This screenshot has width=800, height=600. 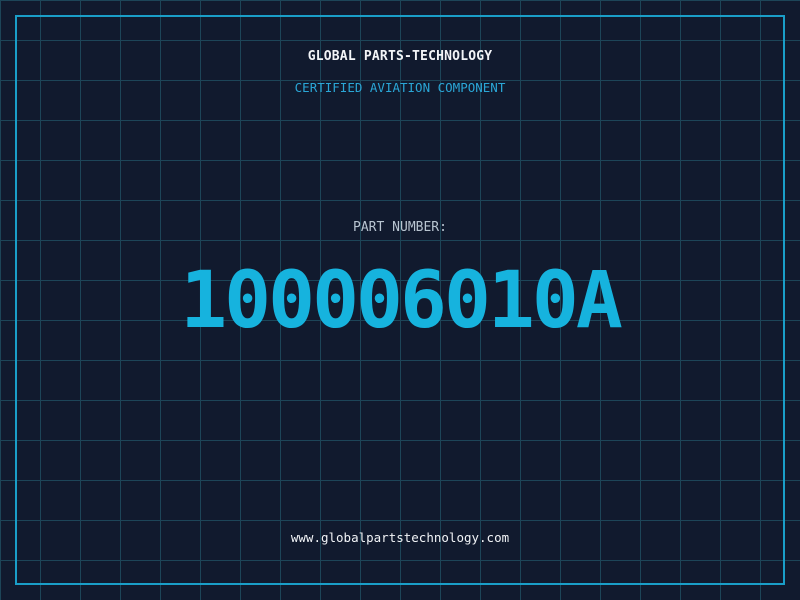 What do you see at coordinates (400, 227) in the screenshot?
I see `part-number-label: PART NUMBER:` at bounding box center [400, 227].